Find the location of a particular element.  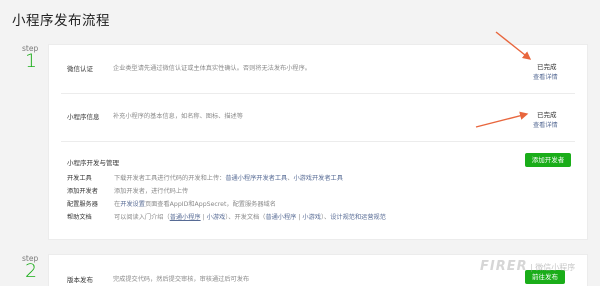

release-title: 版本发布 is located at coordinates (80, 280).